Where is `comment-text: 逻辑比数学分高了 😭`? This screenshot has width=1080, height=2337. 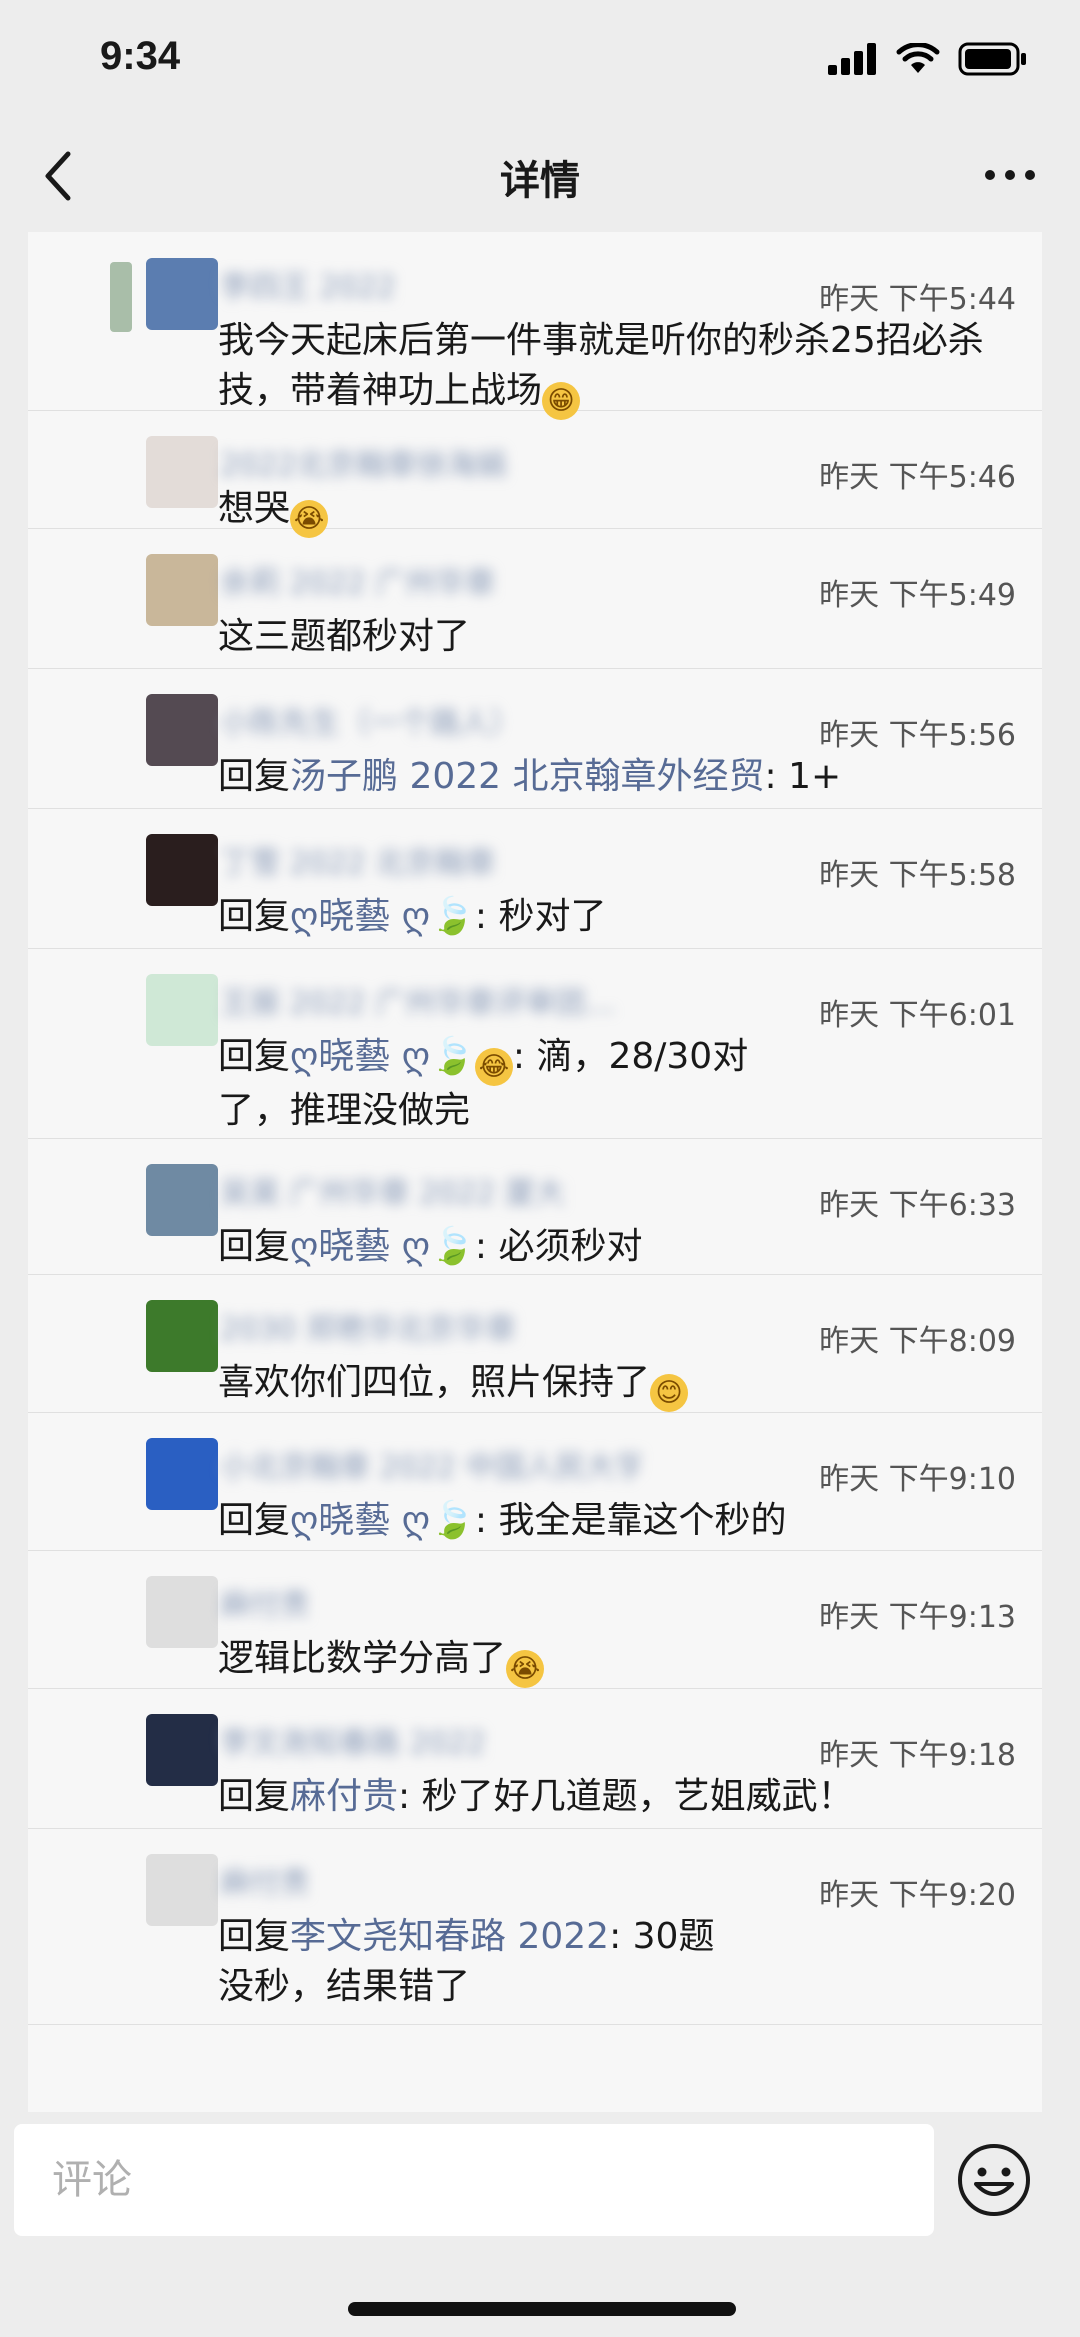
comment-text: 逻辑比数学分高了 😭 is located at coordinates (618, 1661).